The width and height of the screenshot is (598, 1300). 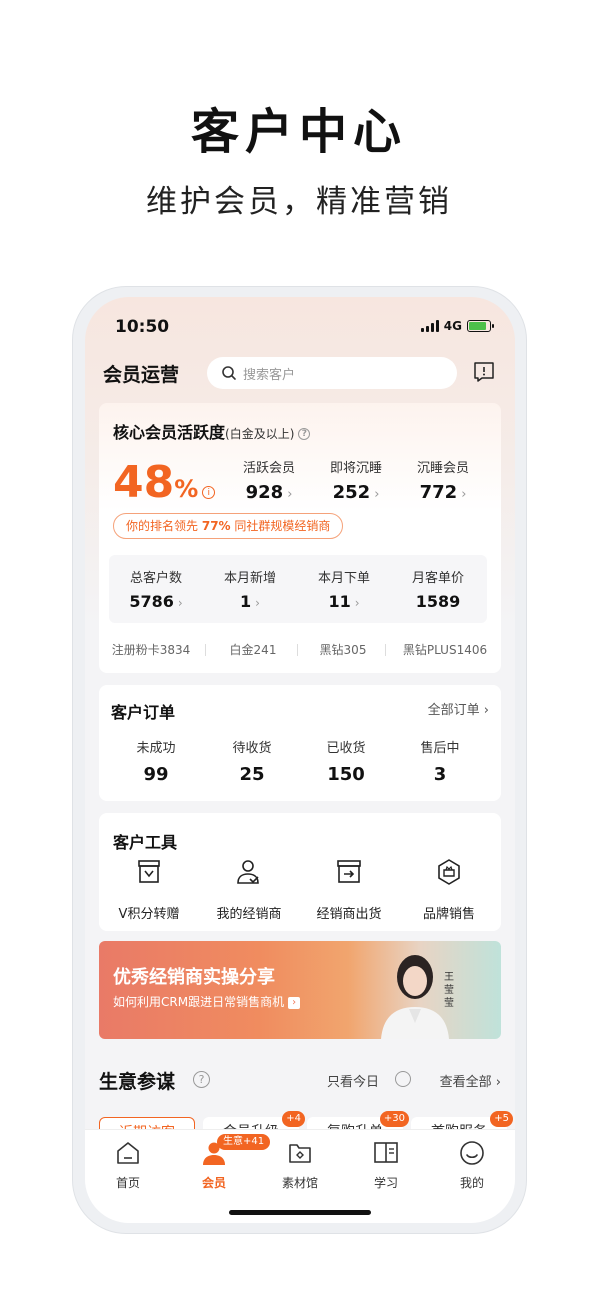 What do you see at coordinates (449, 990) in the screenshot?
I see `speaker-name: 王莹莹` at bounding box center [449, 990].